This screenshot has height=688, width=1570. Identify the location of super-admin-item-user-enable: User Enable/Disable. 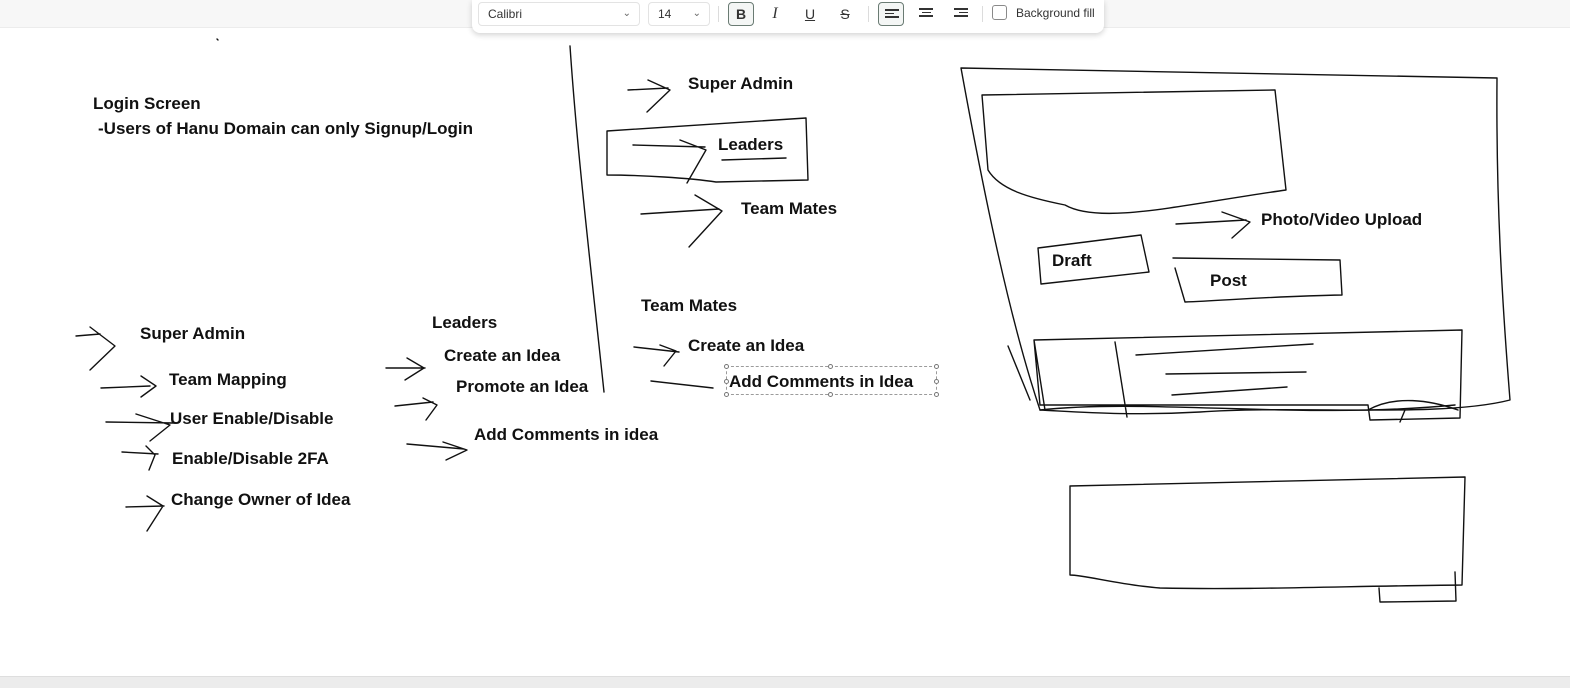
(251, 419).